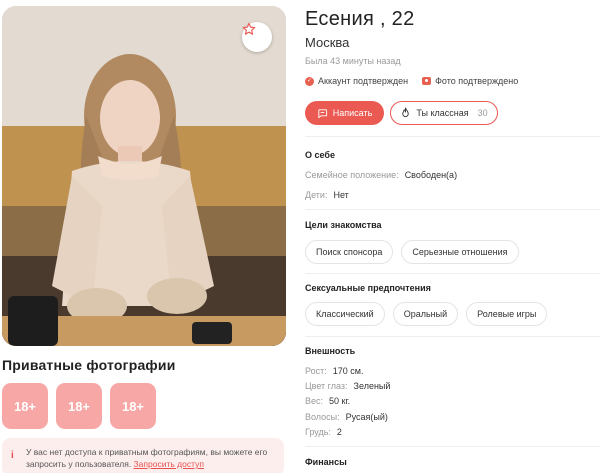 This screenshot has width=600, height=473. Describe the element at coordinates (360, 19) in the screenshot. I see `profile-name: Есения , 22` at that location.